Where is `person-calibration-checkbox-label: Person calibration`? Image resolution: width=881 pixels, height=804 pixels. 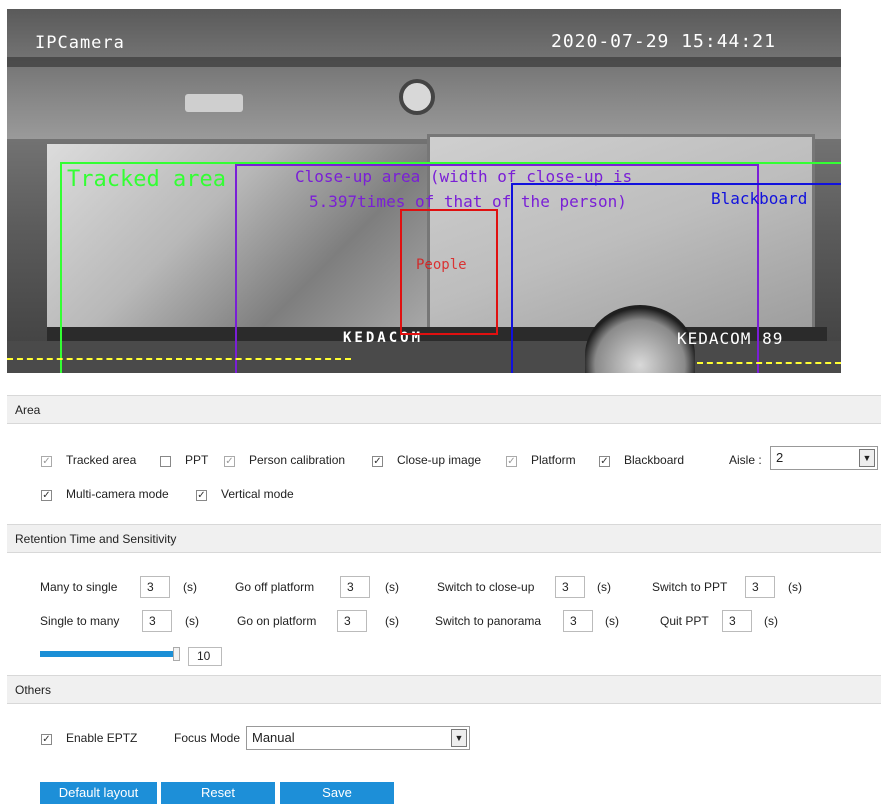 person-calibration-checkbox-label: Person calibration is located at coordinates (297, 460).